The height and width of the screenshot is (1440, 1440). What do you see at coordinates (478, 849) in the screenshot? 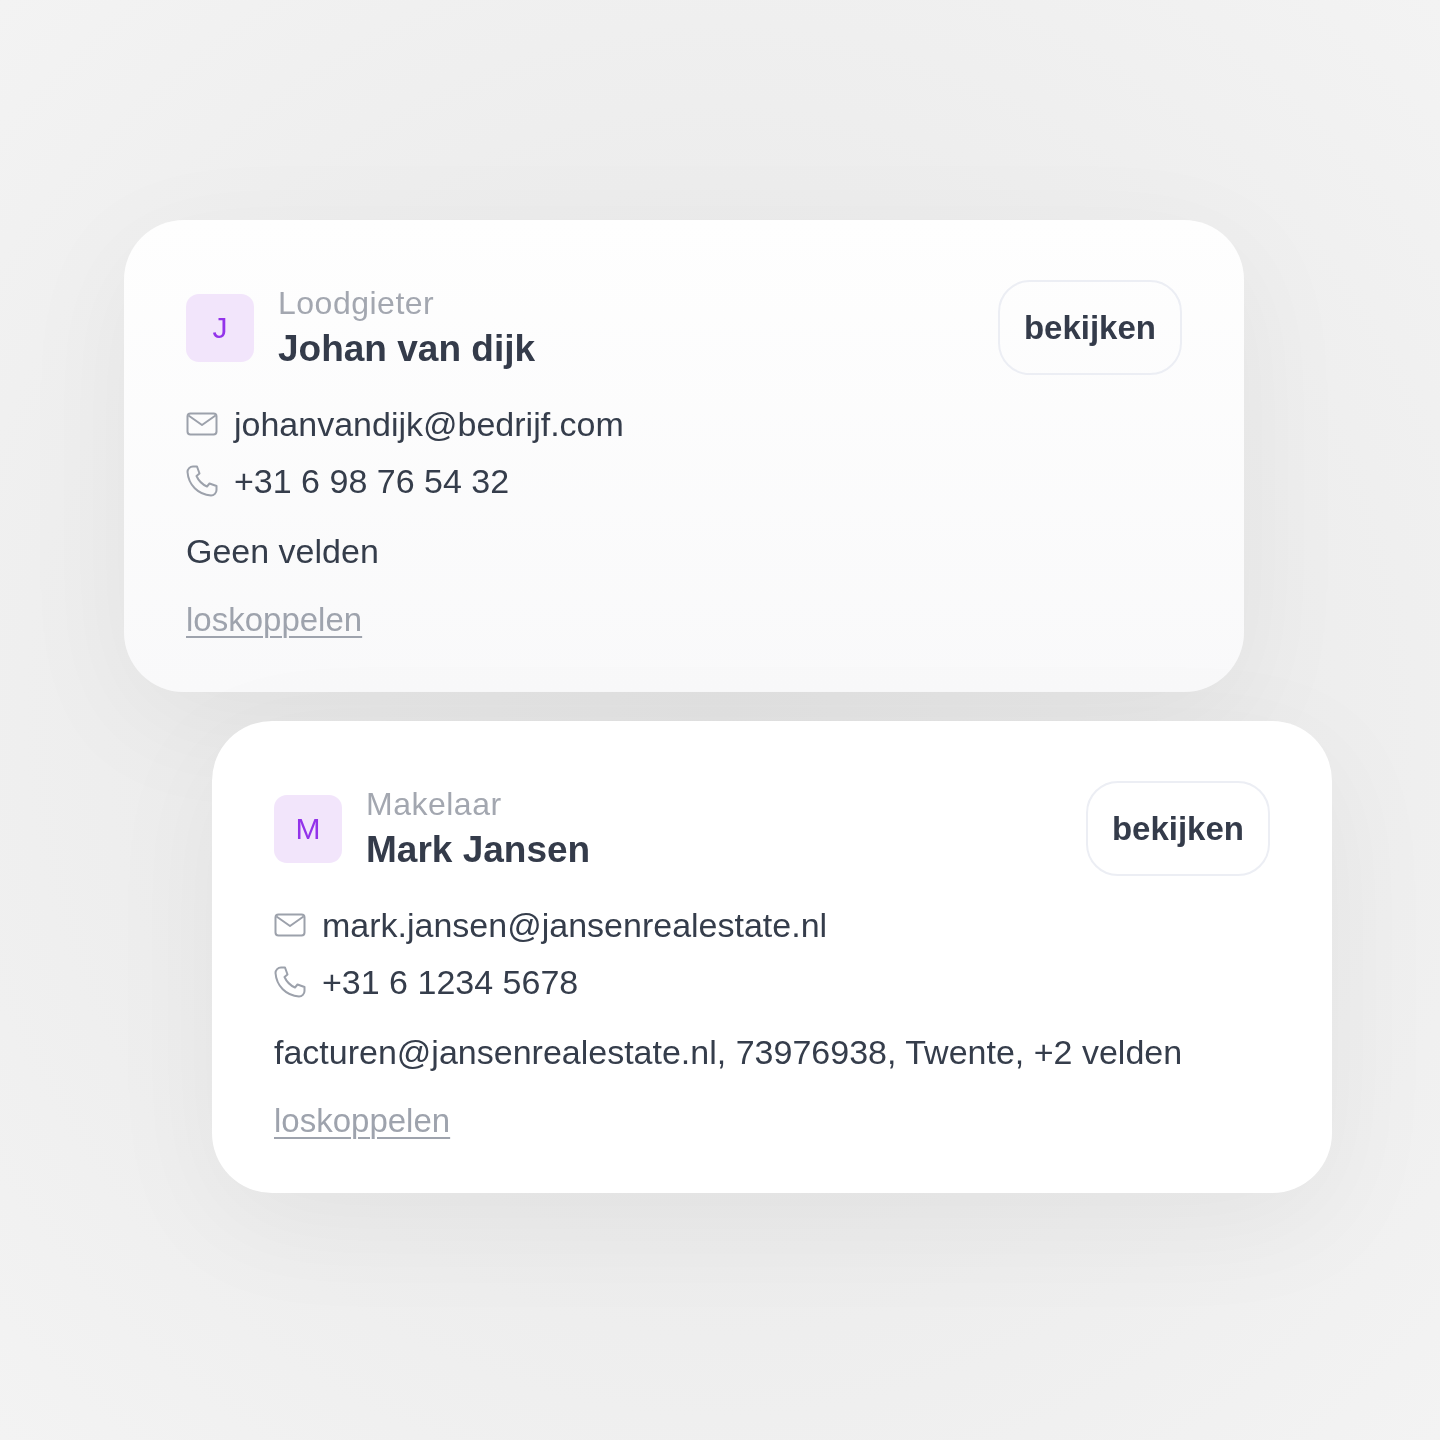
I see `contact-name: Mark Jansen` at bounding box center [478, 849].